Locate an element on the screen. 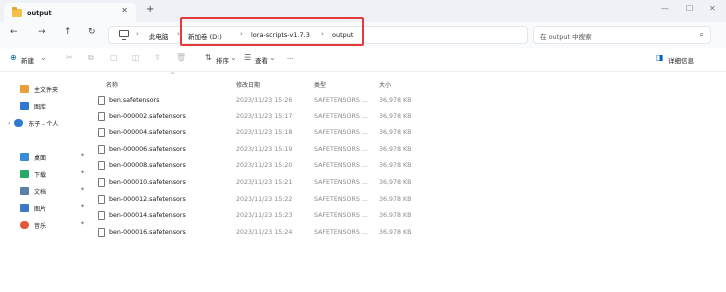 The height and width of the screenshot is (292, 726). forward-icon: → is located at coordinates (42, 32).